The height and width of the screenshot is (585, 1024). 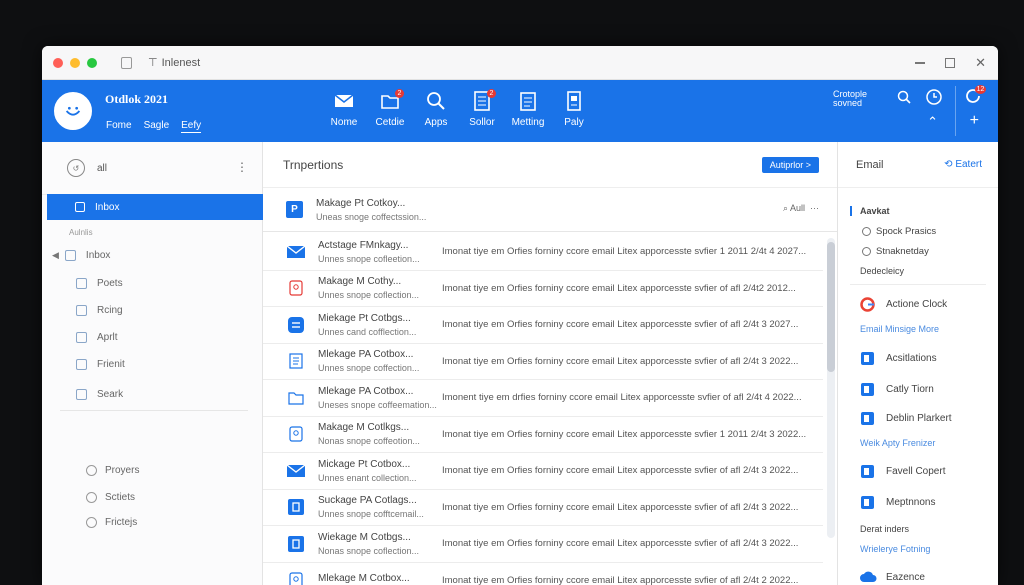 What do you see at coordinates (831, 388) in the screenshot?
I see `scrollbar` at bounding box center [831, 388].